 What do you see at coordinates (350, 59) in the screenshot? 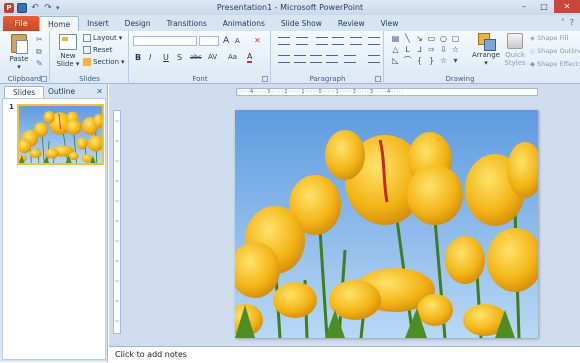
I see `columns-icon` at bounding box center [350, 59].